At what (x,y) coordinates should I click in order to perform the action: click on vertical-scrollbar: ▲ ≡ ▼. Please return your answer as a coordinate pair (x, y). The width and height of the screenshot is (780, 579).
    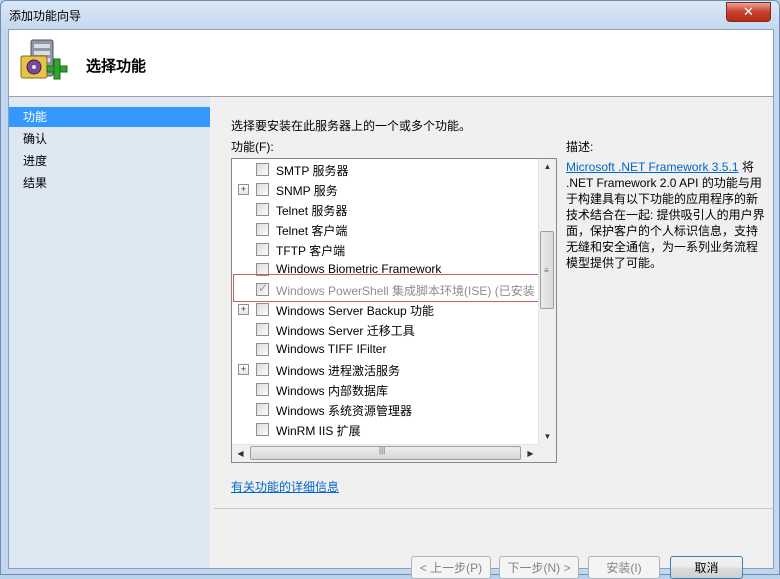
    Looking at the image, I should click on (547, 302).